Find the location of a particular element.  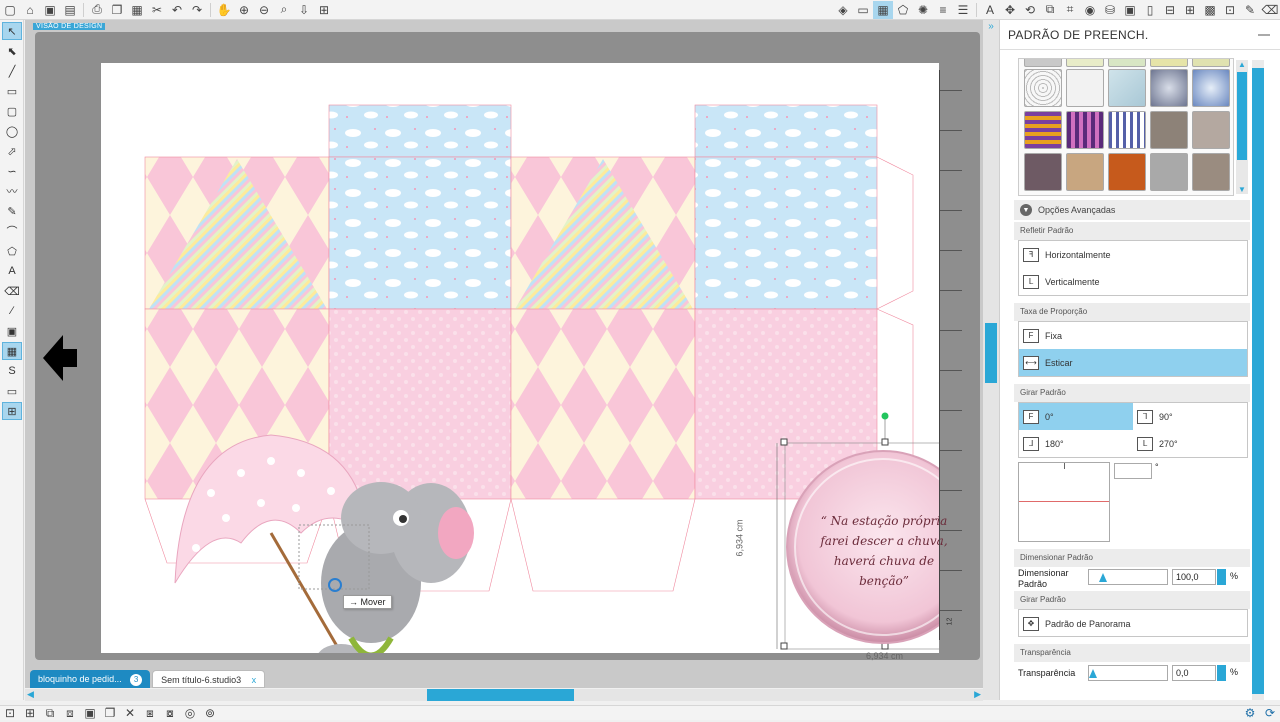

duplicate-icon: ❐ is located at coordinates (110, 713).